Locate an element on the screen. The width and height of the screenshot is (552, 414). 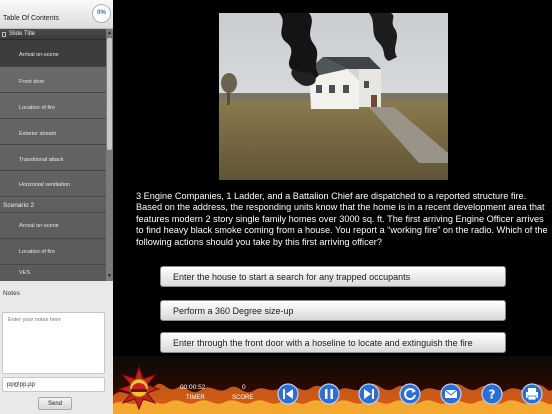
next-icon is located at coordinates (369, 394).